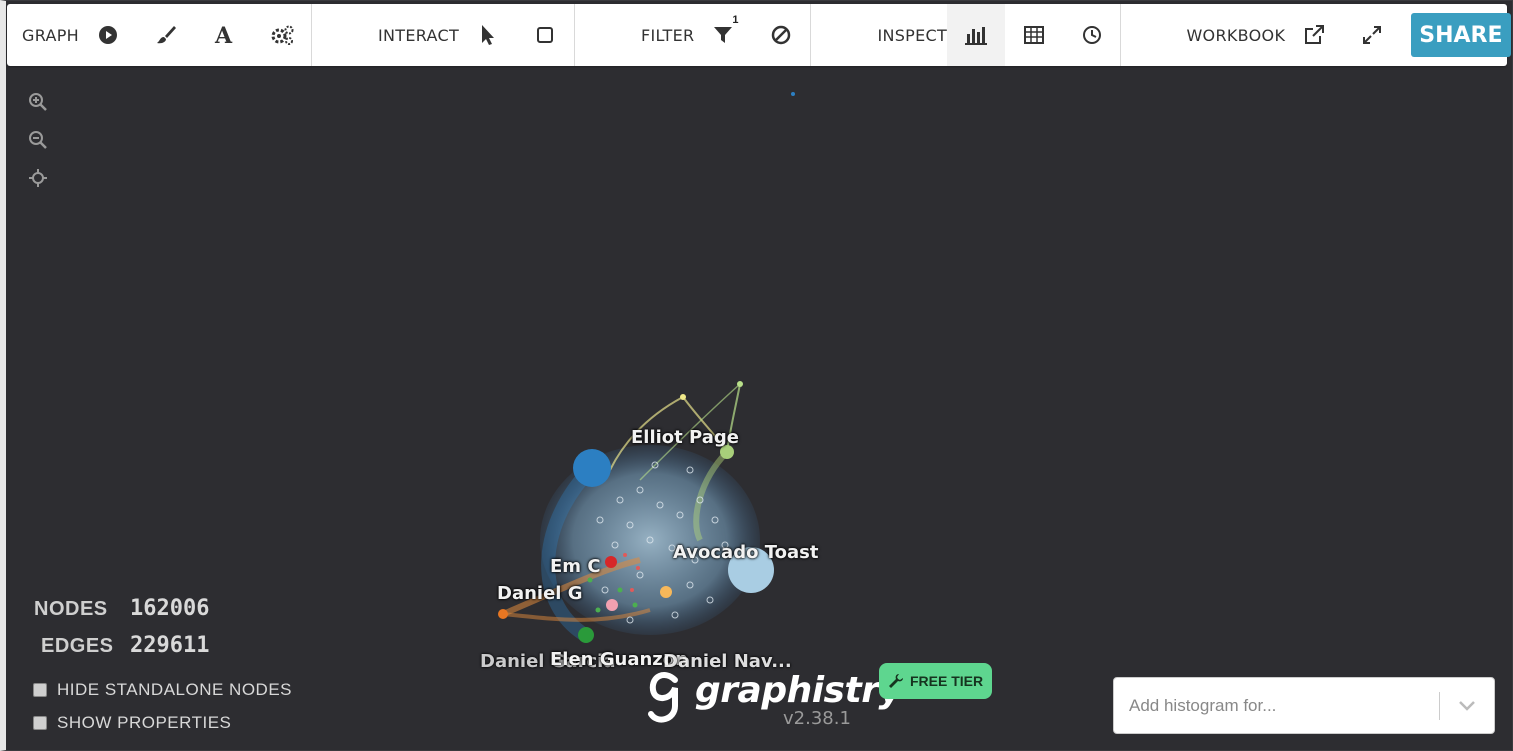 Image resolution: width=1513 pixels, height=751 pixels. I want to click on hide-standalone-checkbox, so click(40, 690).